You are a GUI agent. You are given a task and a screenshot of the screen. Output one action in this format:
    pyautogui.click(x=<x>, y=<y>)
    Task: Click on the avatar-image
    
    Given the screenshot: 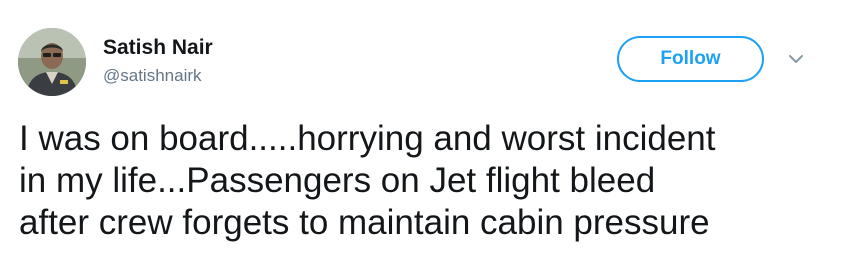 What is the action you would take?
    pyautogui.click(x=52, y=62)
    